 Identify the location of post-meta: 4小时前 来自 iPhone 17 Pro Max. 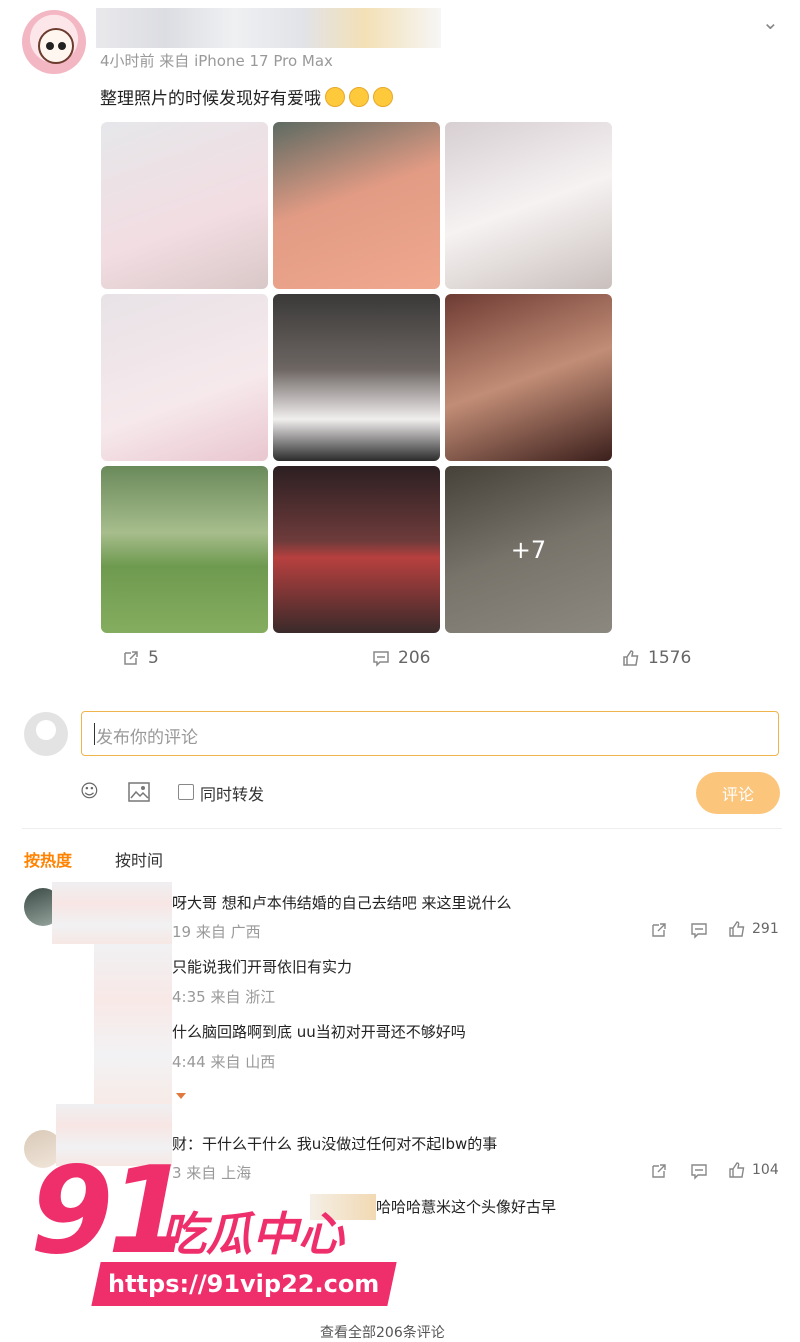
(216, 61).